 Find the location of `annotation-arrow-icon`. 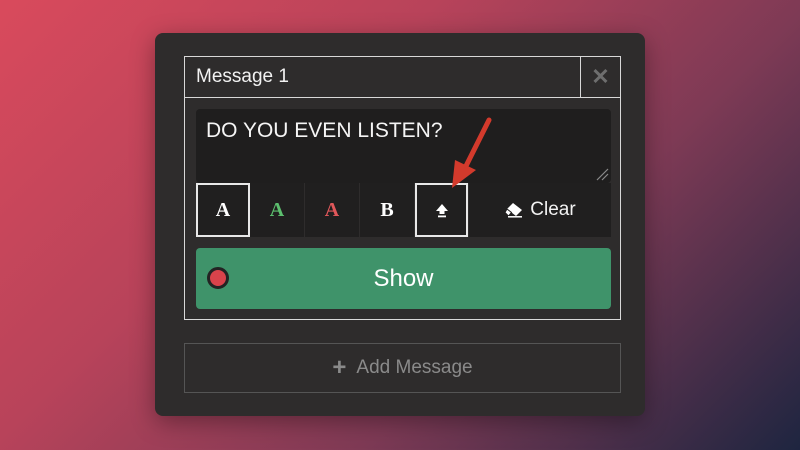

annotation-arrow-icon is located at coordinates (472, 152).